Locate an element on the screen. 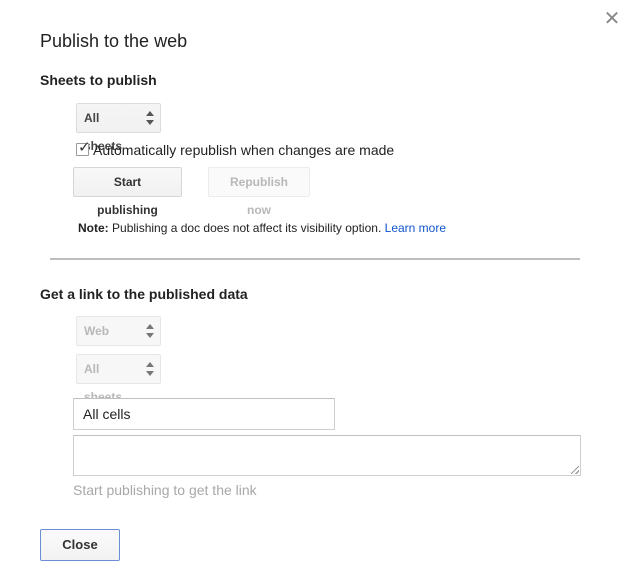 The width and height of the screenshot is (631, 585). link-hint: Start publishing to get the link is located at coordinates (165, 490).